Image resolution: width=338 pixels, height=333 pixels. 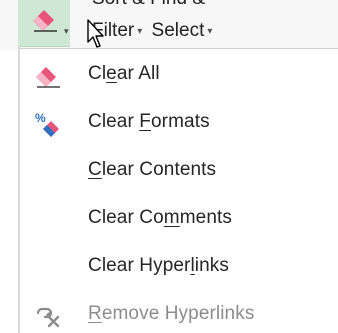 I want to click on find-select-button: Select ▾, so click(x=184, y=30).